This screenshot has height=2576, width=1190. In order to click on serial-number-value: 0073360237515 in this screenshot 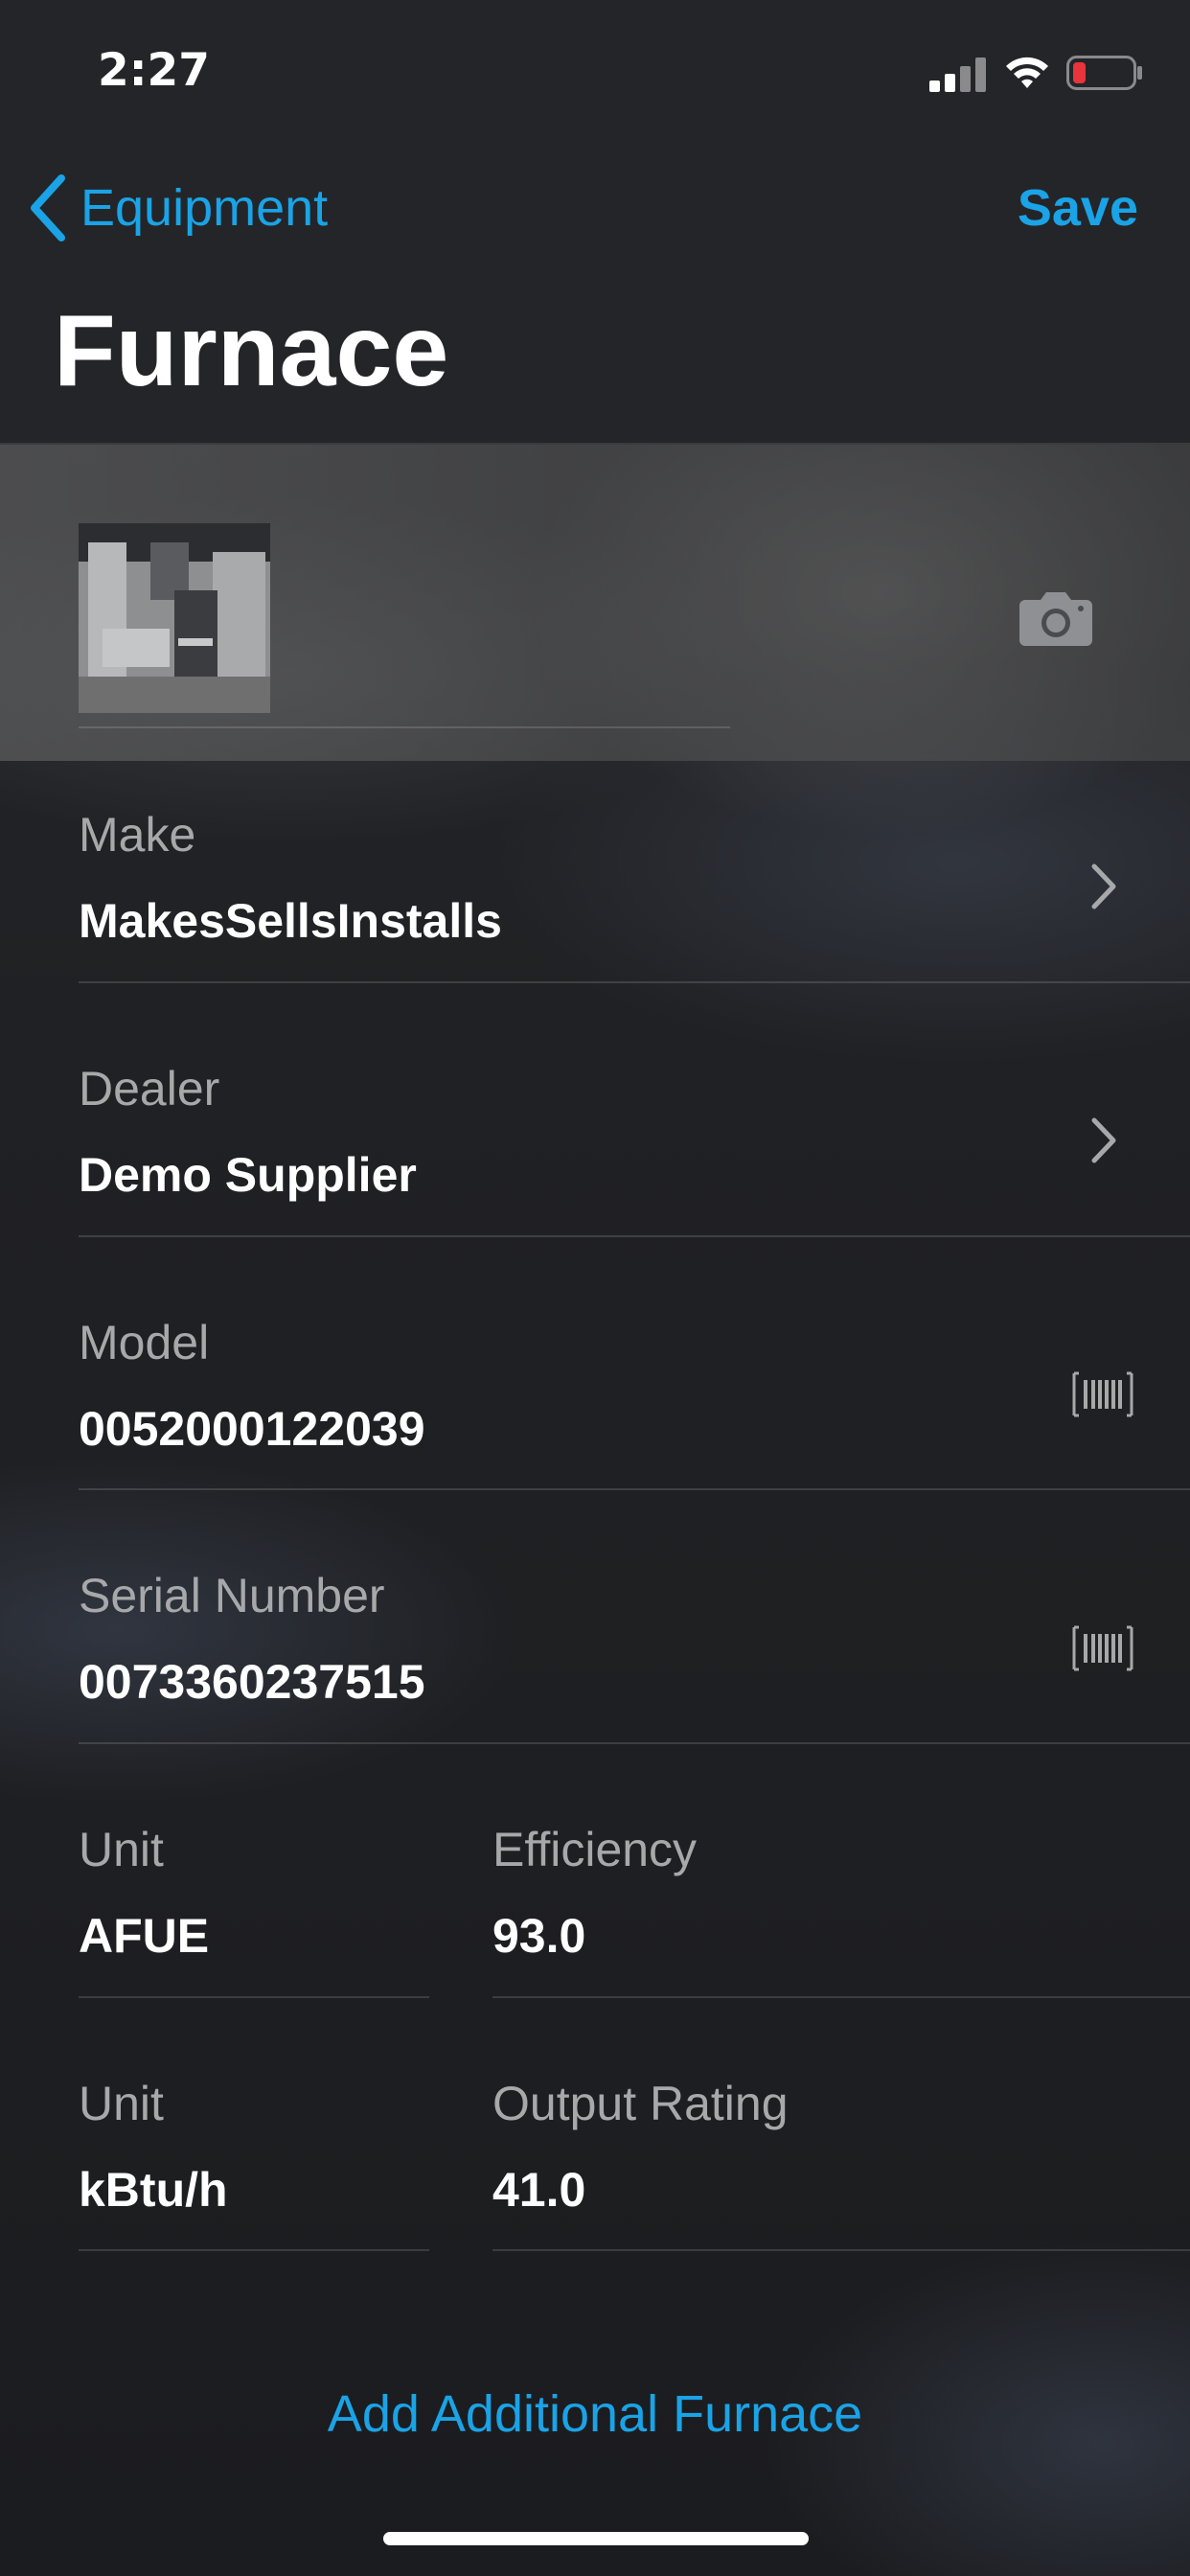, I will do `click(252, 1682)`.